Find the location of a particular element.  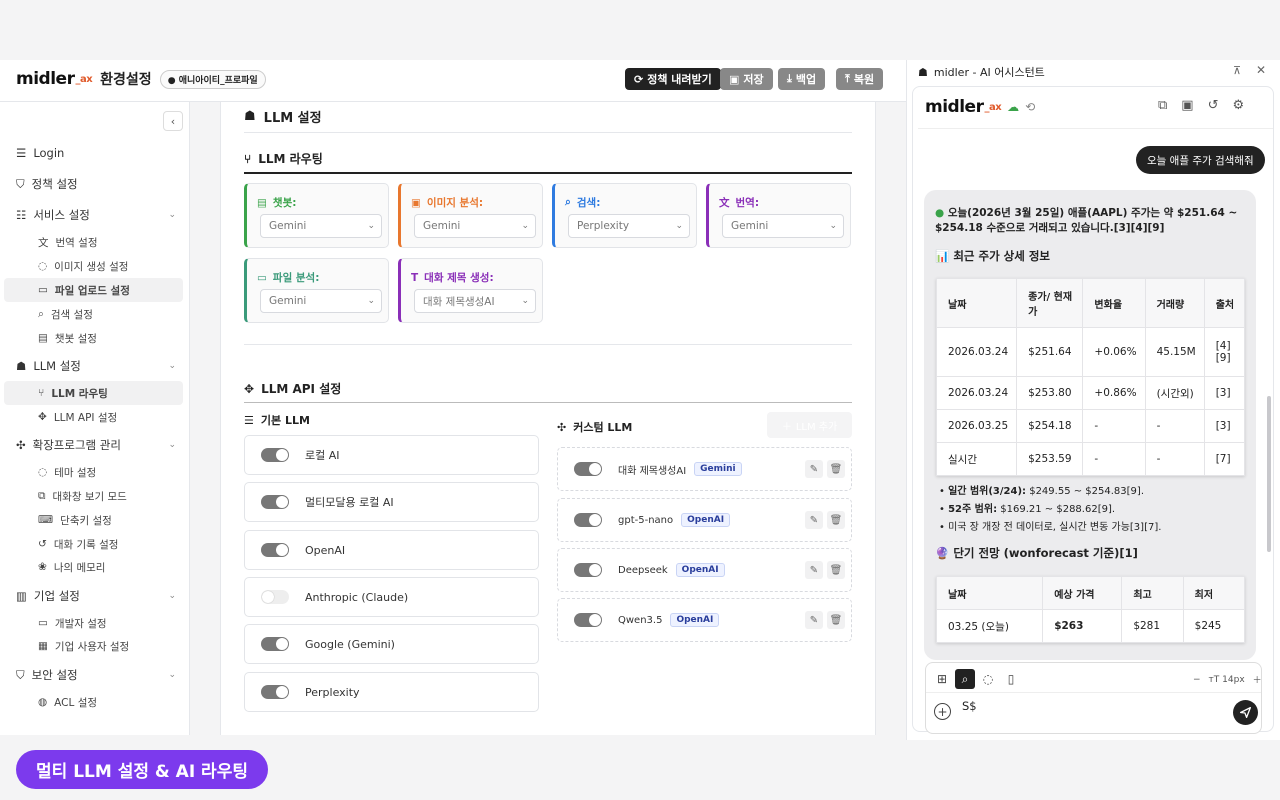

sidebar-item-image-gen: ◌ 이미지 생성 설정 is located at coordinates (83, 266).